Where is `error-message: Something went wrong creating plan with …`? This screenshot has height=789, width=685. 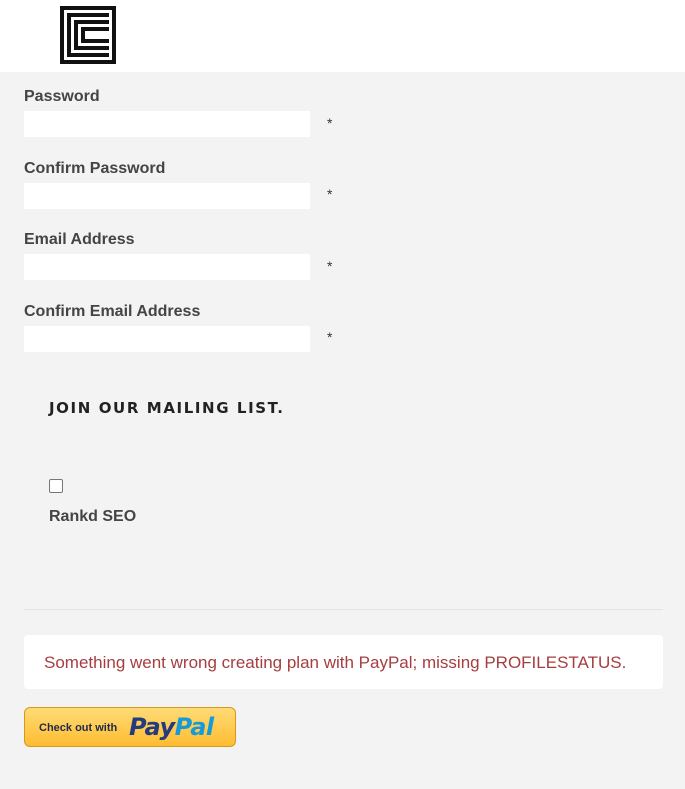 error-message: Something went wrong creating plan with … is located at coordinates (335, 662).